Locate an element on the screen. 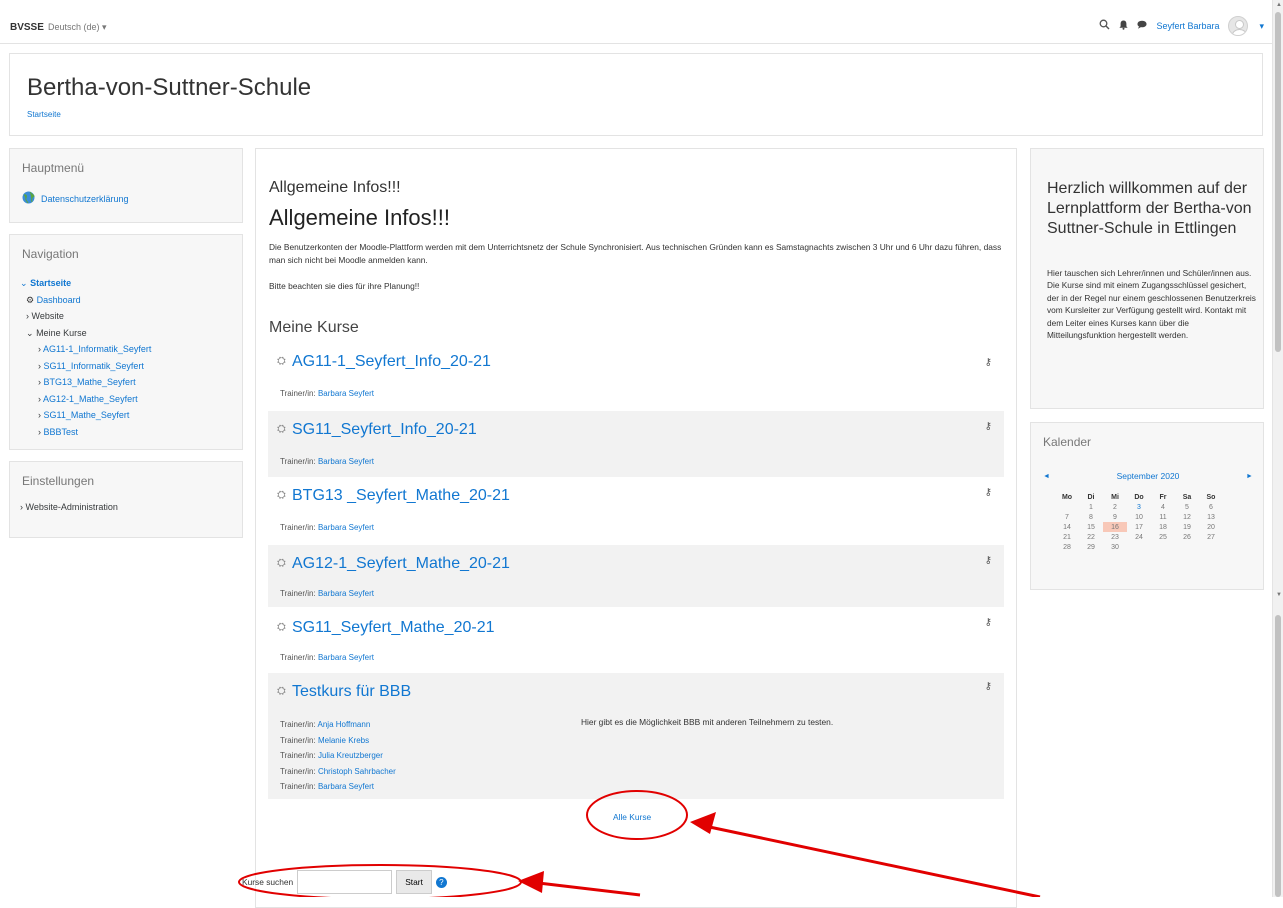 This screenshot has height=908, width=1283. trainer-link: Julia Kreutzberger is located at coordinates (350, 755).